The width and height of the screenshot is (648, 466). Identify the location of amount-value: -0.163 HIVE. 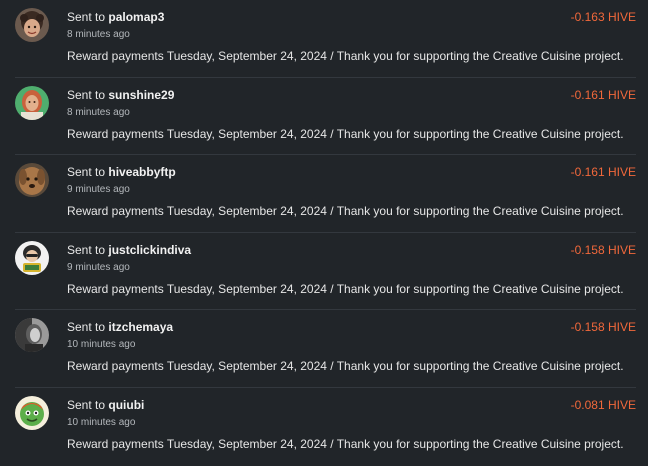
(603, 17).